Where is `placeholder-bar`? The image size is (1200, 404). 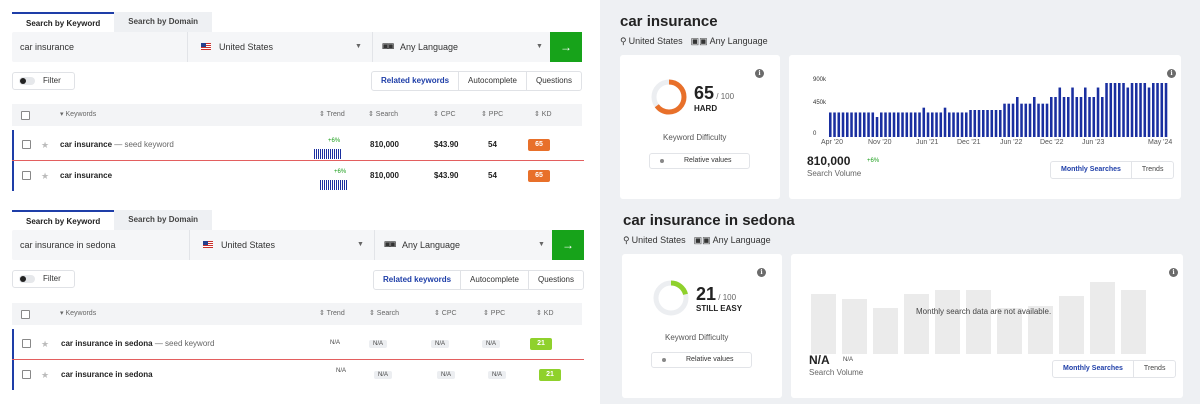 placeholder-bar is located at coordinates (1133, 322).